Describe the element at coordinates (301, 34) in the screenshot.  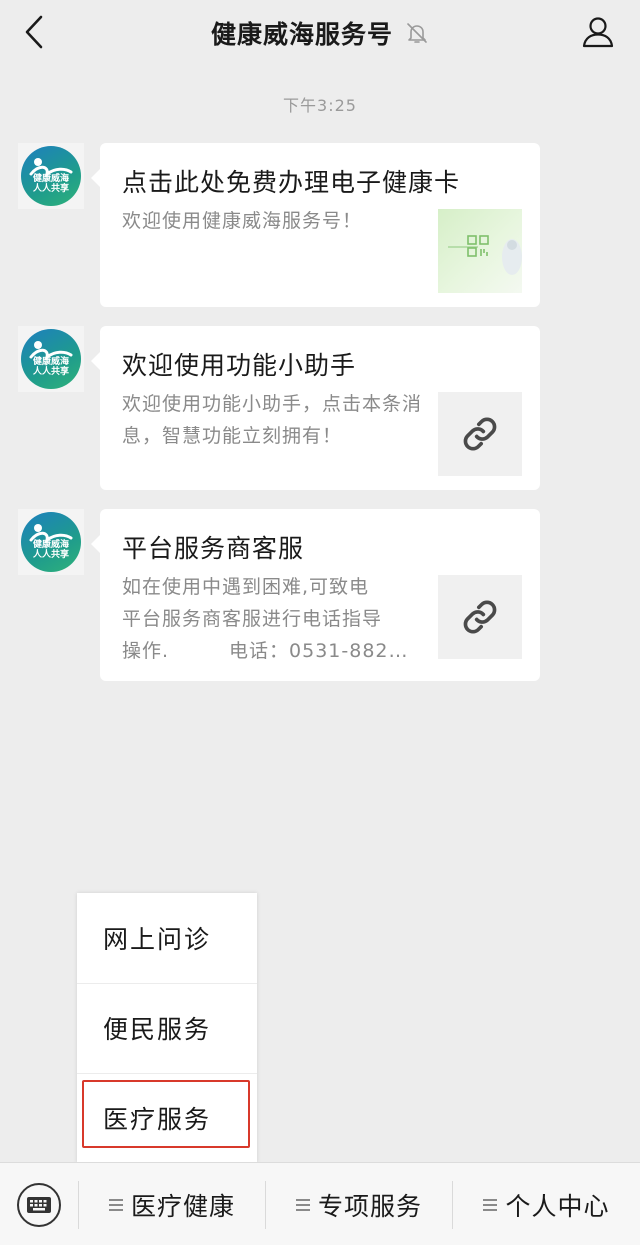
I see `page-title: 健康威海服务号` at that location.